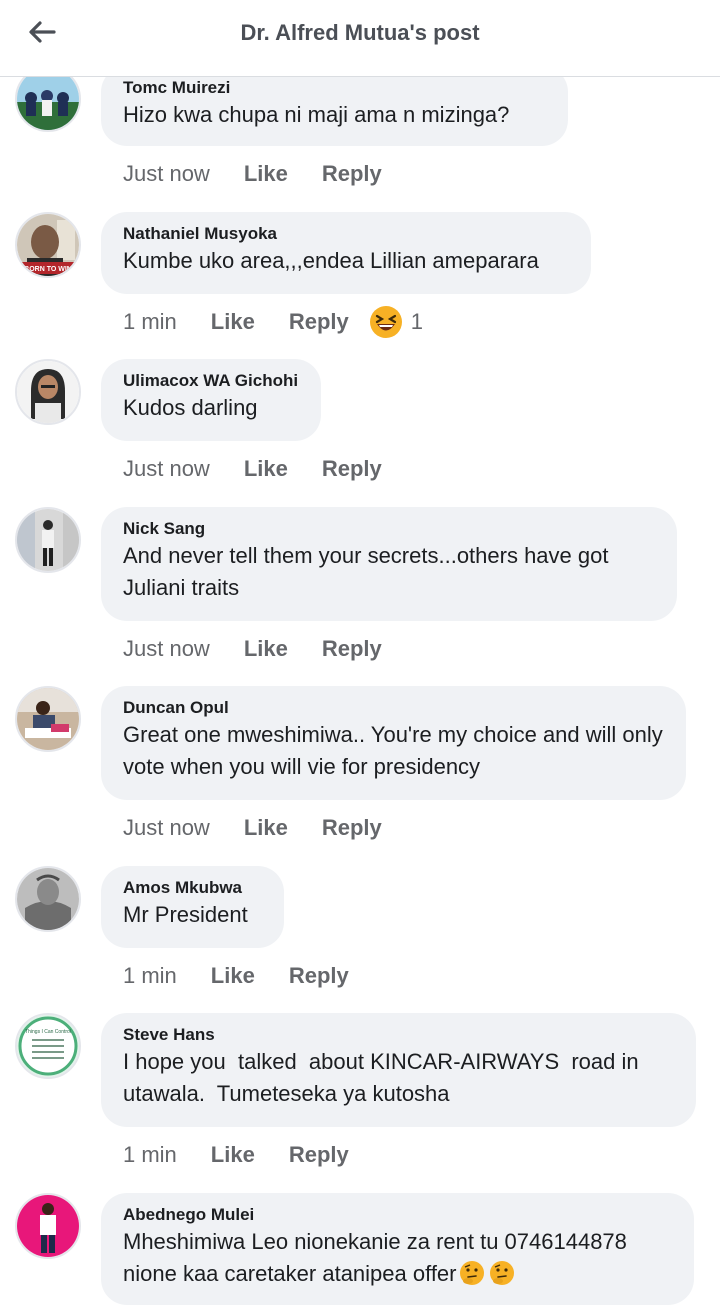  I want to click on top-bar: Dr. Alfred Mutua's post, so click(360, 38).